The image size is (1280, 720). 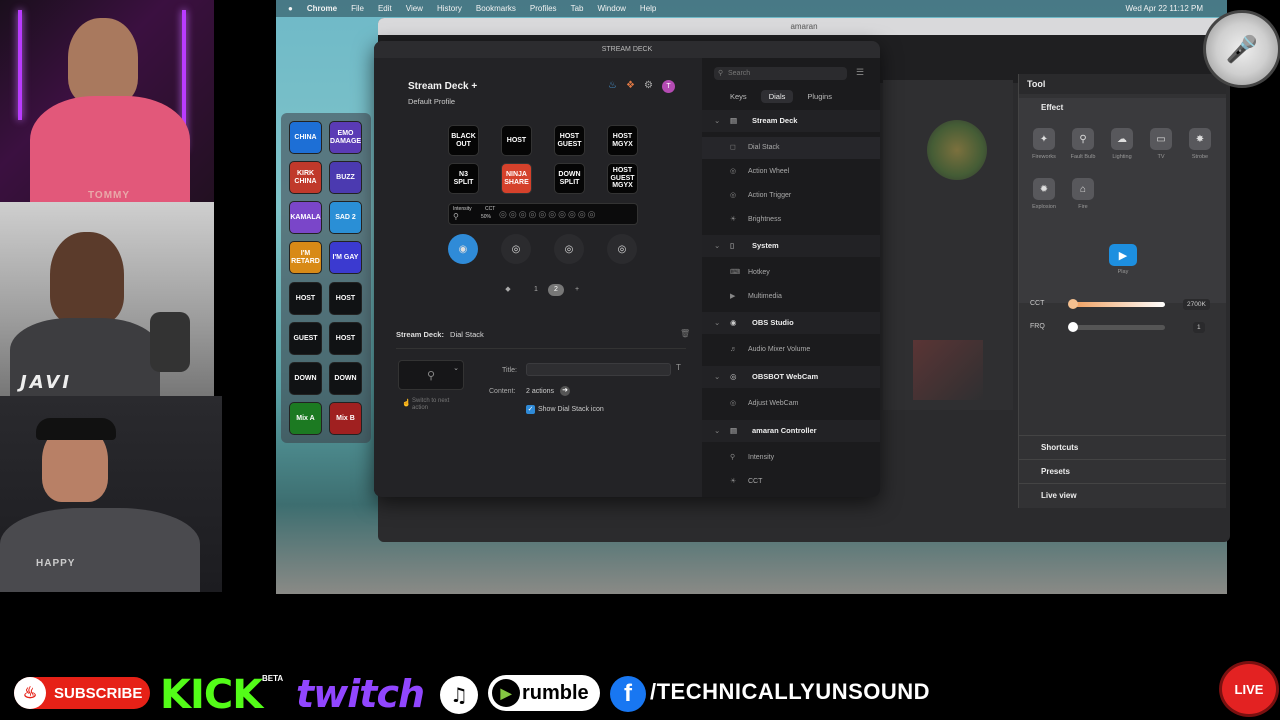 What do you see at coordinates (1122, 139) in the screenshot?
I see `lighting-icon: ☁` at bounding box center [1122, 139].